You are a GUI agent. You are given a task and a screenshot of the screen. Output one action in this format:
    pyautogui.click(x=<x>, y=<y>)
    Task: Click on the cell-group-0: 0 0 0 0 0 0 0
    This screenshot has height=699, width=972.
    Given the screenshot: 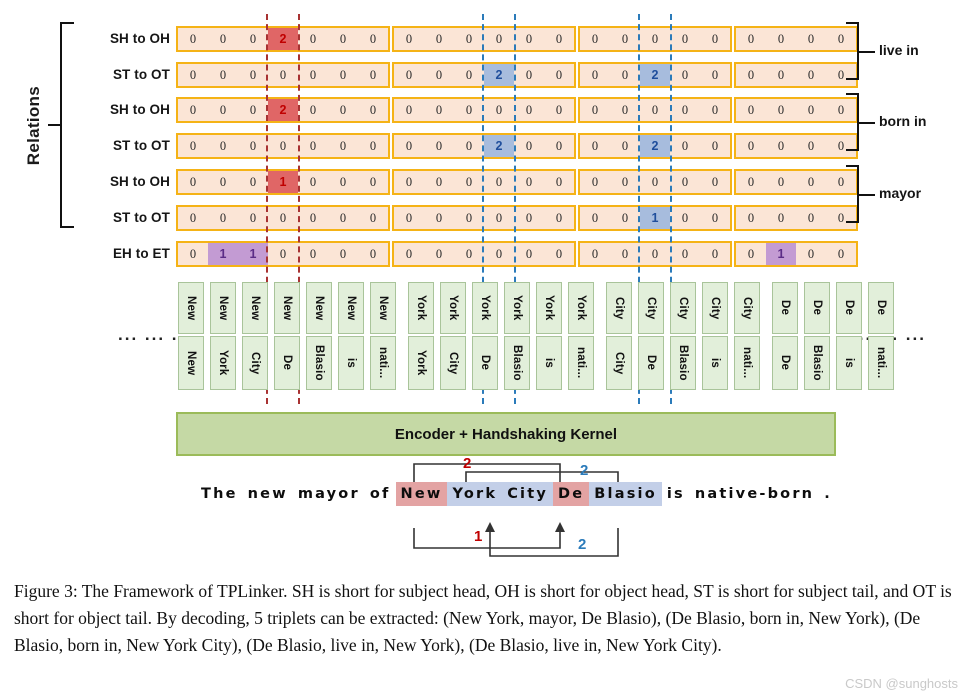 What is the action you would take?
    pyautogui.click(x=283, y=146)
    